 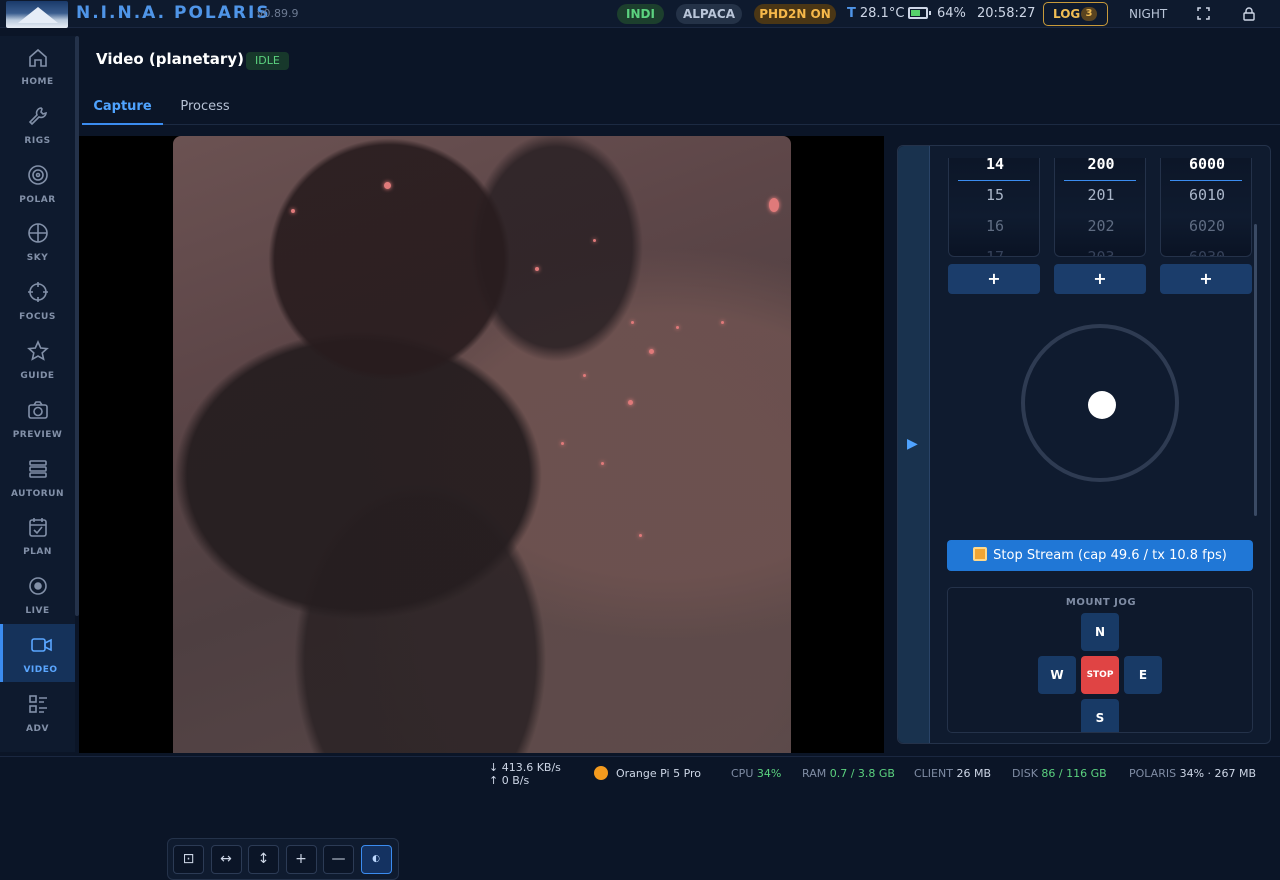 What do you see at coordinates (995, 252) in the screenshot?
I see `wheel-value: 17` at bounding box center [995, 252].